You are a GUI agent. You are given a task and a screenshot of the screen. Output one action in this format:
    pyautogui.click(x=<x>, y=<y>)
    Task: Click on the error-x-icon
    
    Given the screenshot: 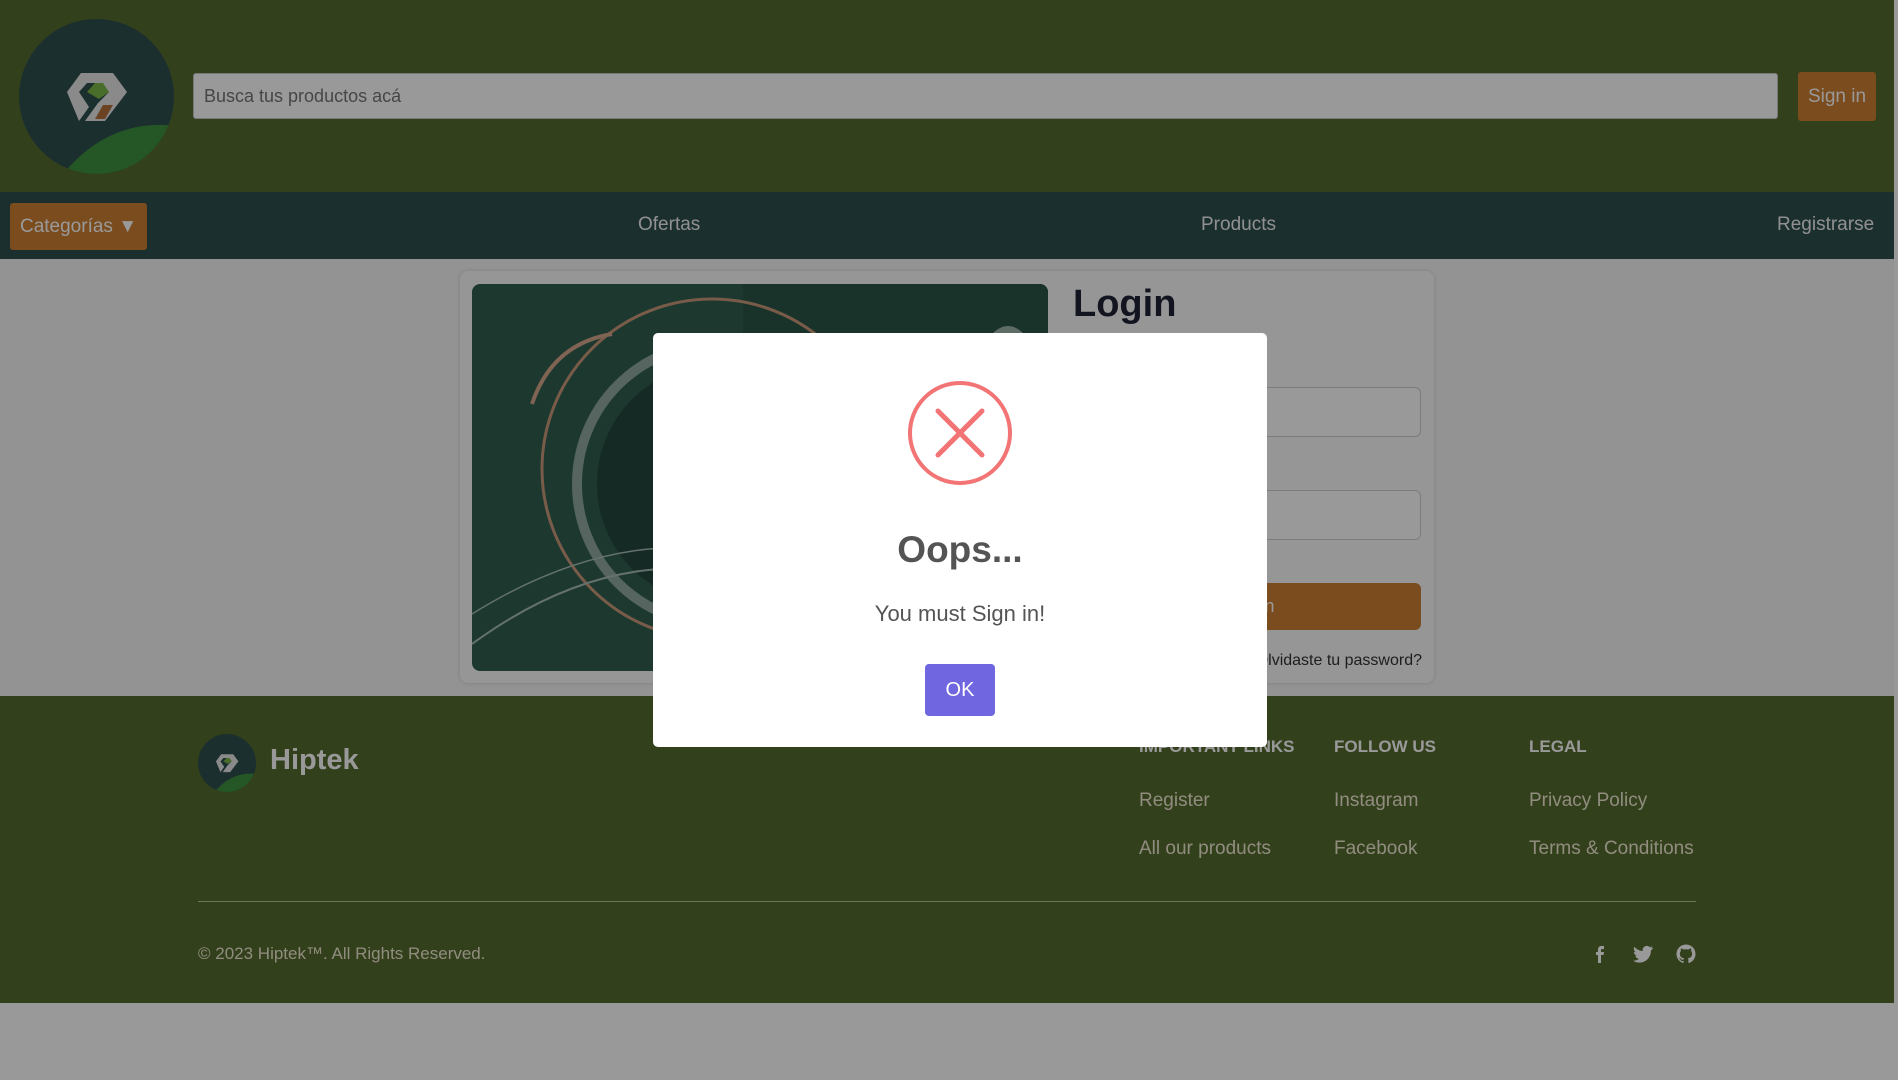 What is the action you would take?
    pyautogui.click(x=960, y=433)
    